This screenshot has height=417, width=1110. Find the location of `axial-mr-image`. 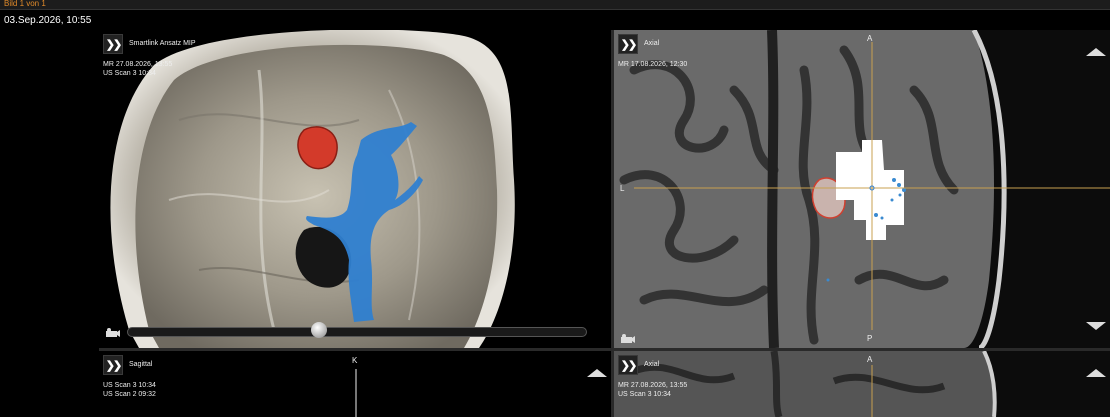

axial-mr-image is located at coordinates (862, 384).